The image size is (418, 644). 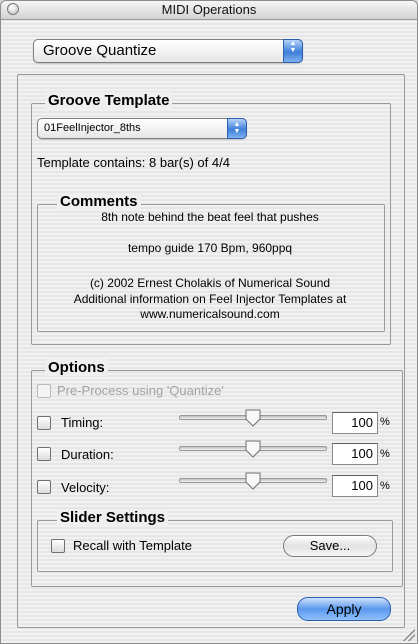 I want to click on timing-unit: %, so click(x=385, y=422).